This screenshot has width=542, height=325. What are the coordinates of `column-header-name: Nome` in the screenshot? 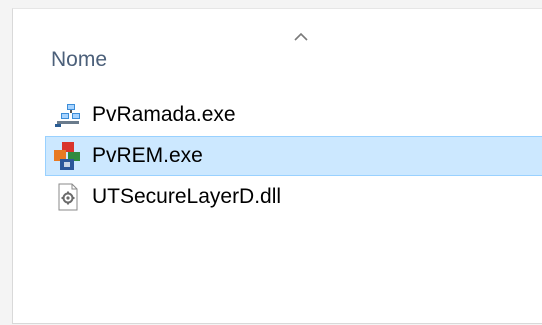 It's located at (79, 60).